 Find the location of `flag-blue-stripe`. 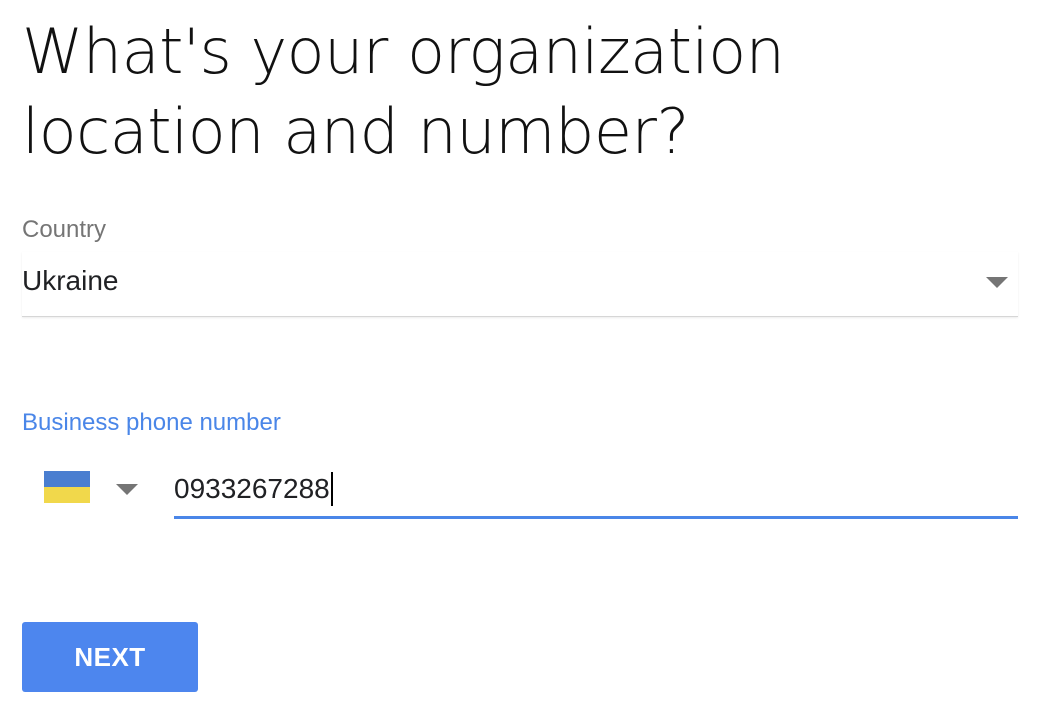

flag-blue-stripe is located at coordinates (67, 479).